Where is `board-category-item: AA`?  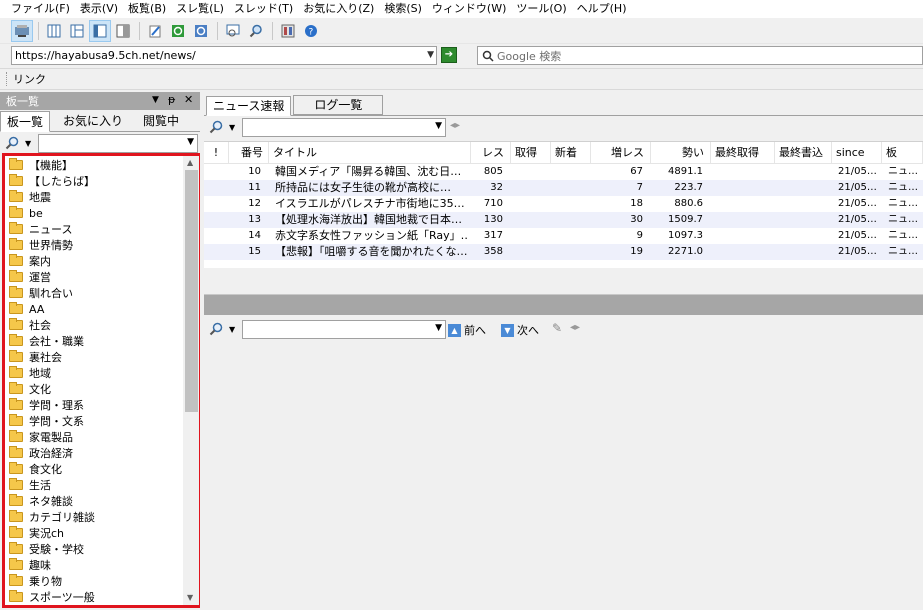
board-category-item: AA is located at coordinates (94, 309).